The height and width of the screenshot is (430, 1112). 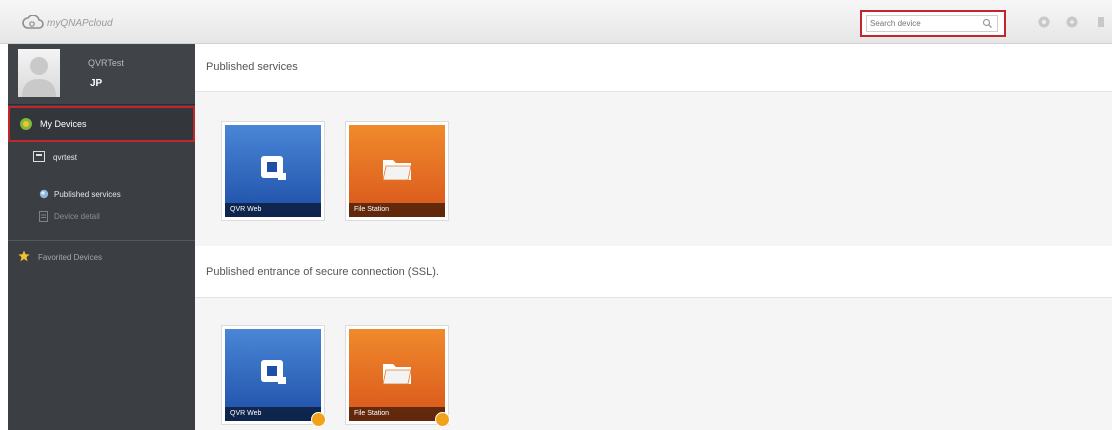 What do you see at coordinates (33, 22) in the screenshot?
I see `cloud-logo-icon` at bounding box center [33, 22].